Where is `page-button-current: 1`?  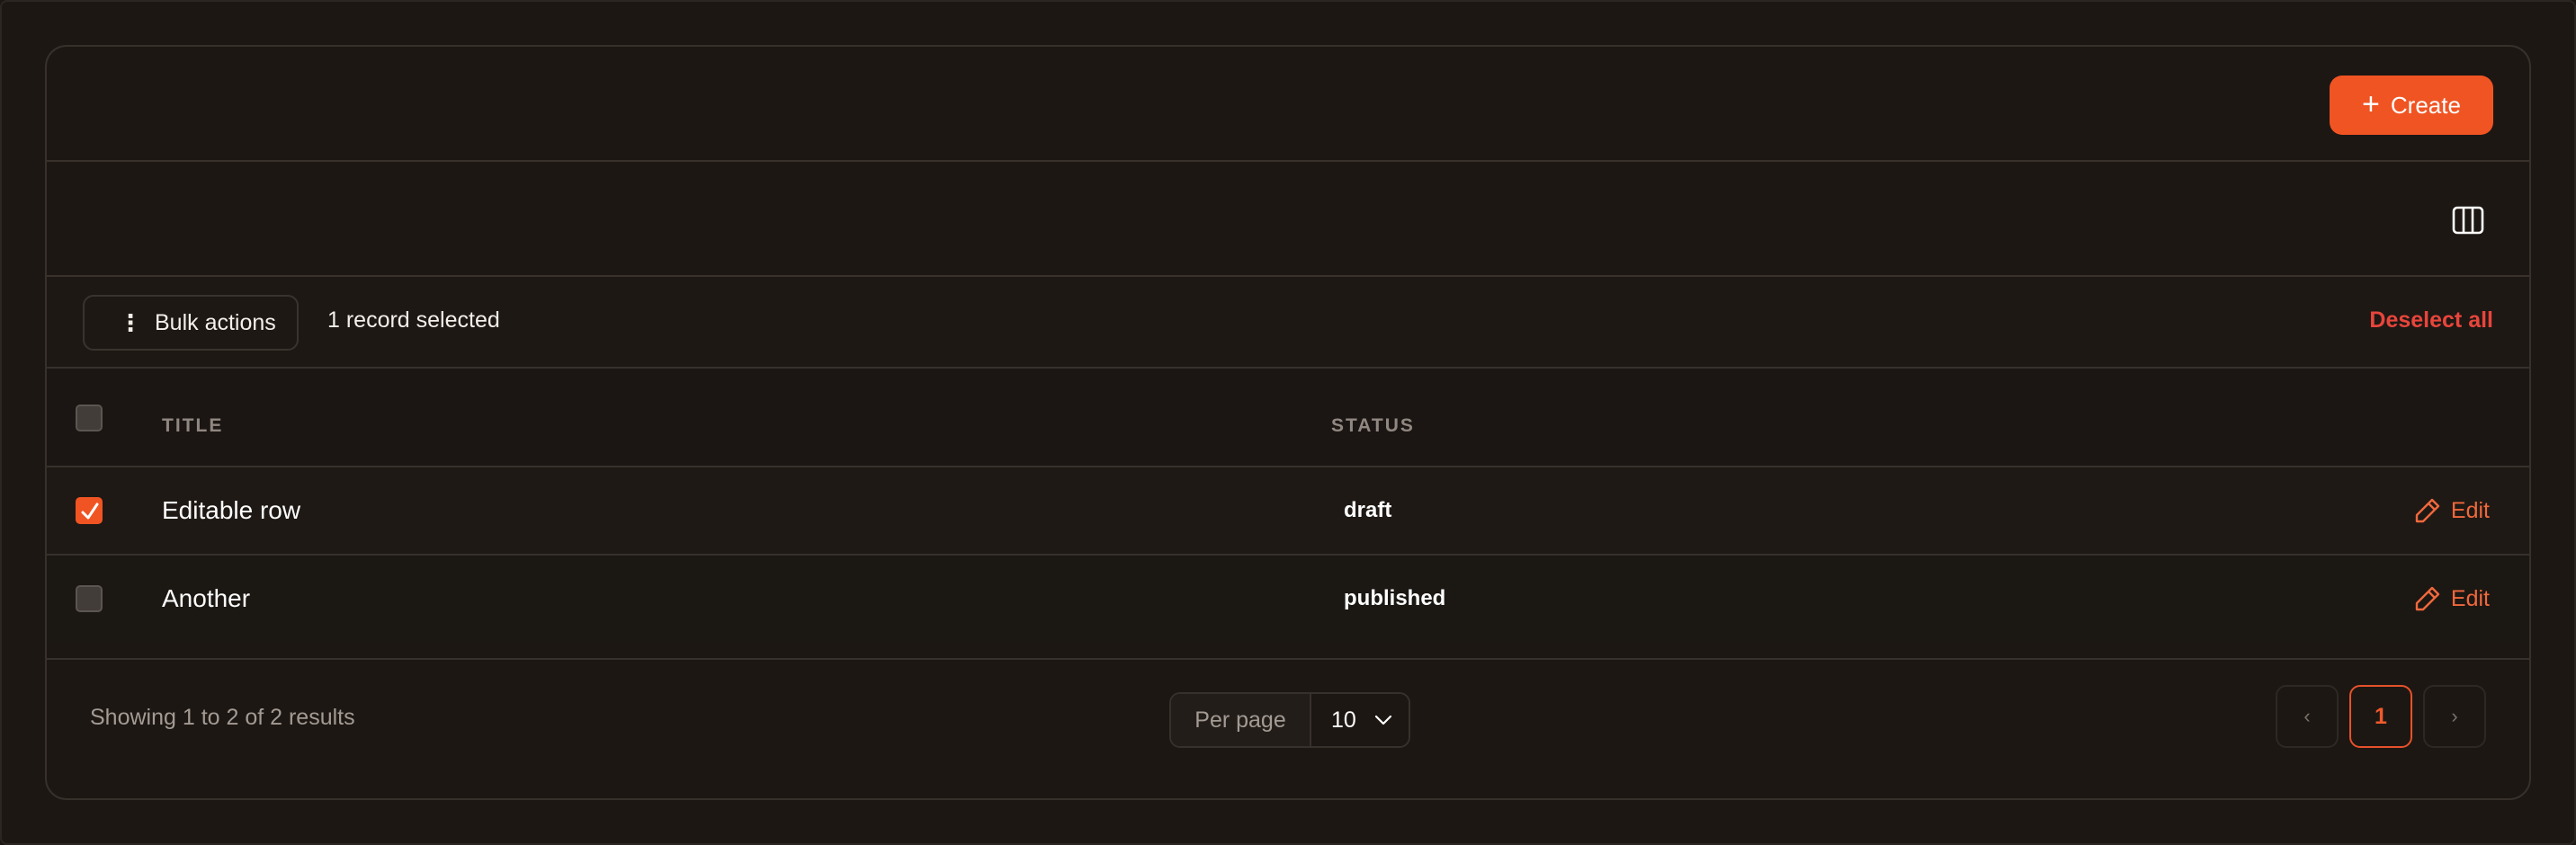
page-button-current: 1 is located at coordinates (2380, 716).